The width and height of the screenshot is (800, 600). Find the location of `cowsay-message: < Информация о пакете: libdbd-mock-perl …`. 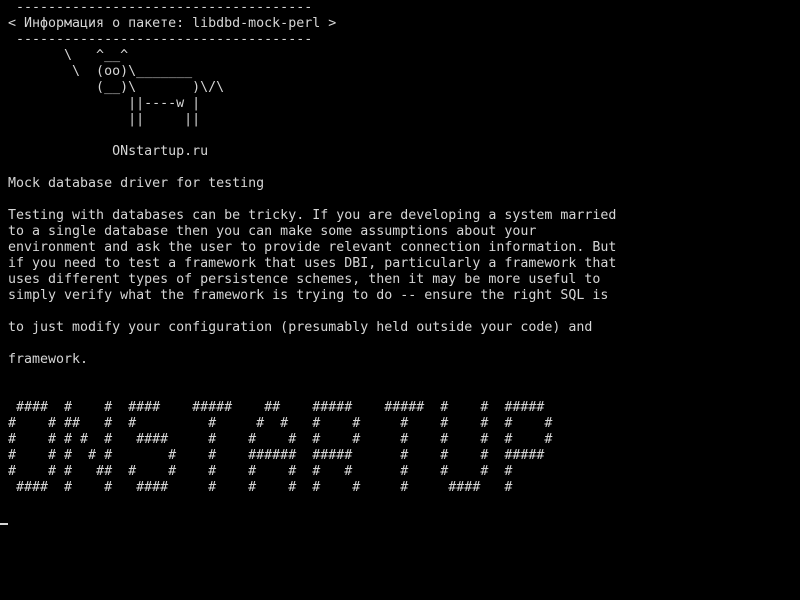

cowsay-message: < Информация о пакете: libdbd-mock-perl … is located at coordinates (172, 23).